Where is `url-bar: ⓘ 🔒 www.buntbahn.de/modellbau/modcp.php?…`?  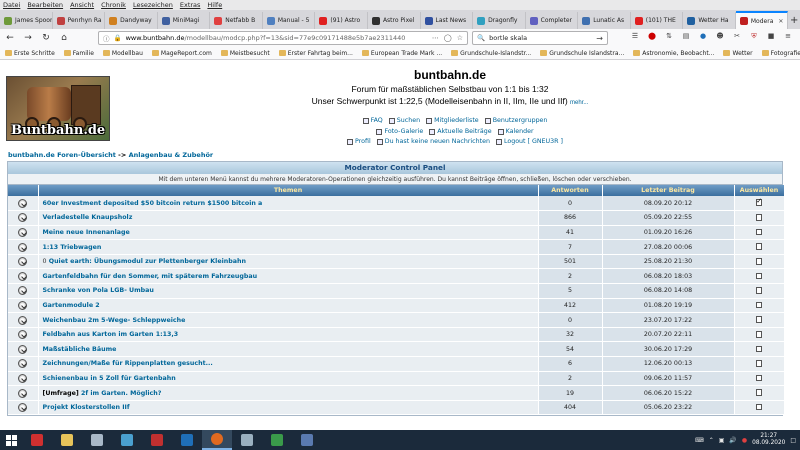 url-bar: ⓘ 🔒 www.buntbahn.de/modellbau/modcp.php?… is located at coordinates (283, 38).